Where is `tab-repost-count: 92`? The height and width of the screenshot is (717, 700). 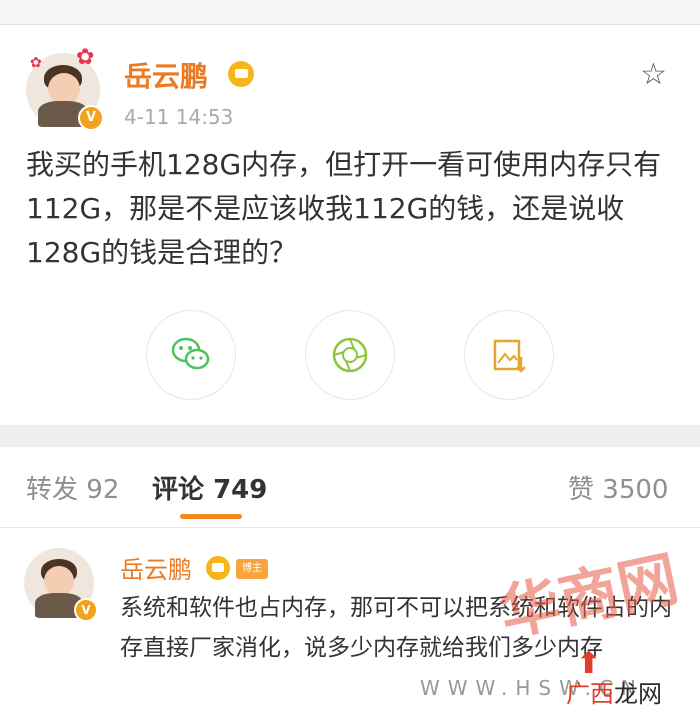
tab-repost-count: 92 is located at coordinates (103, 490).